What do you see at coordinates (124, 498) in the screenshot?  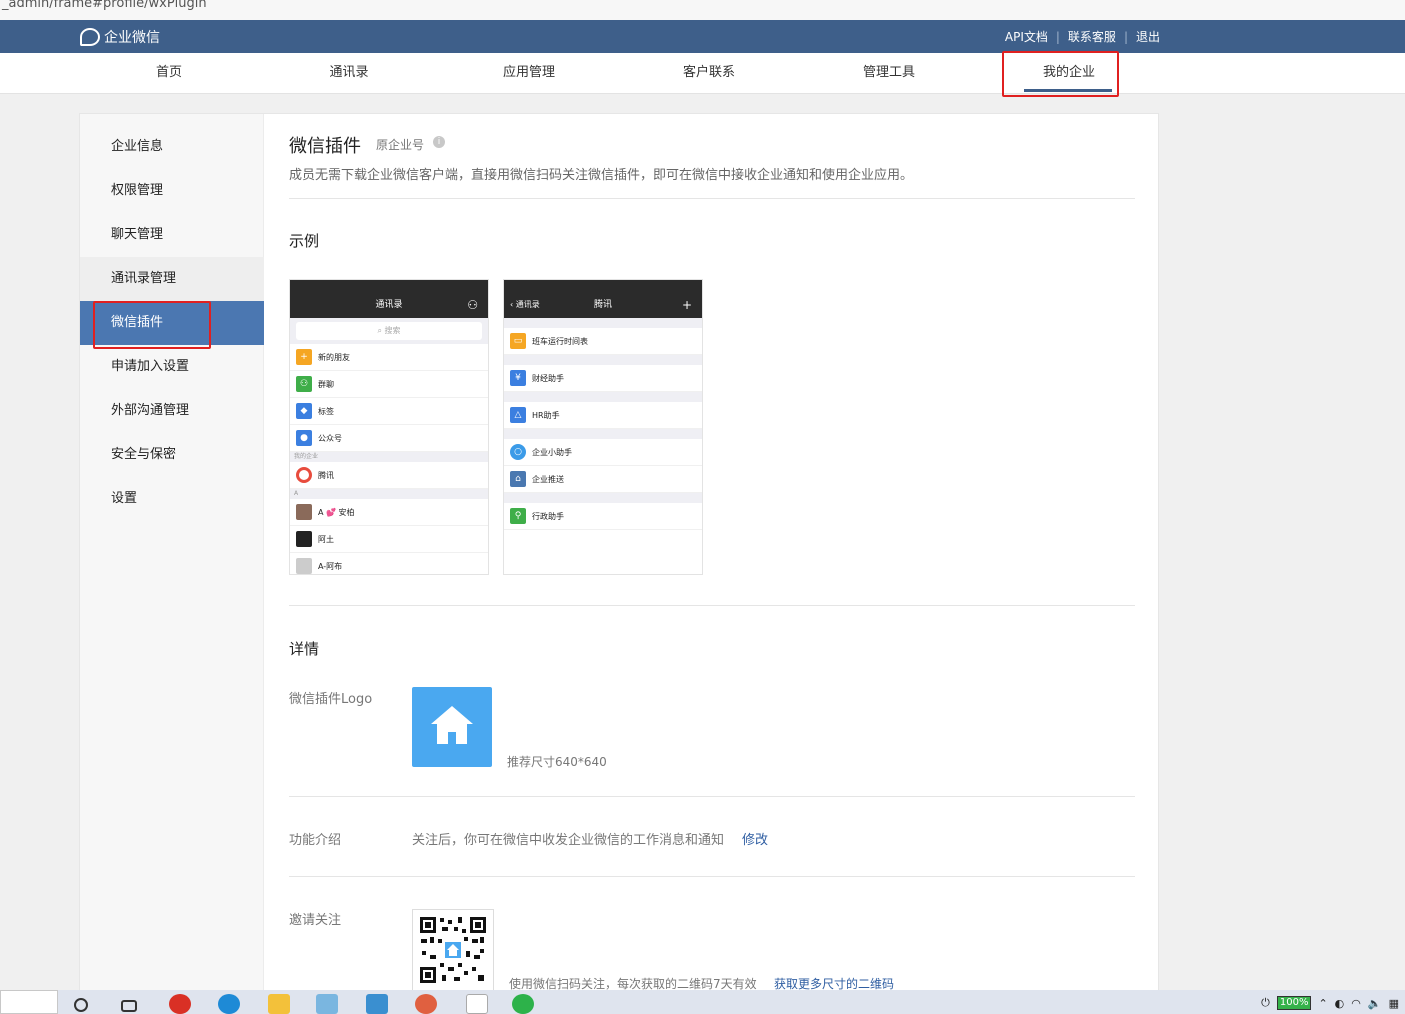 I see `sidebar-item-label: 设置` at bounding box center [124, 498].